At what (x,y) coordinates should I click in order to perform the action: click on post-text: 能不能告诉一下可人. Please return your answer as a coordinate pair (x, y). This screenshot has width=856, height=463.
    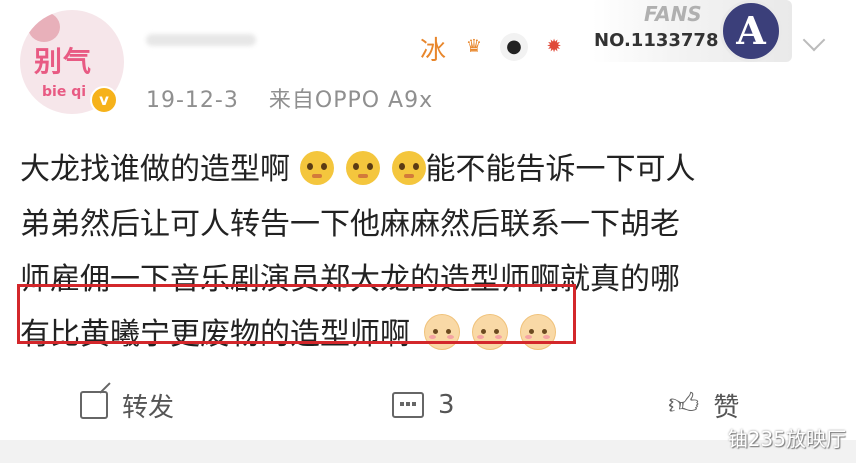
    Looking at the image, I should click on (560, 169).